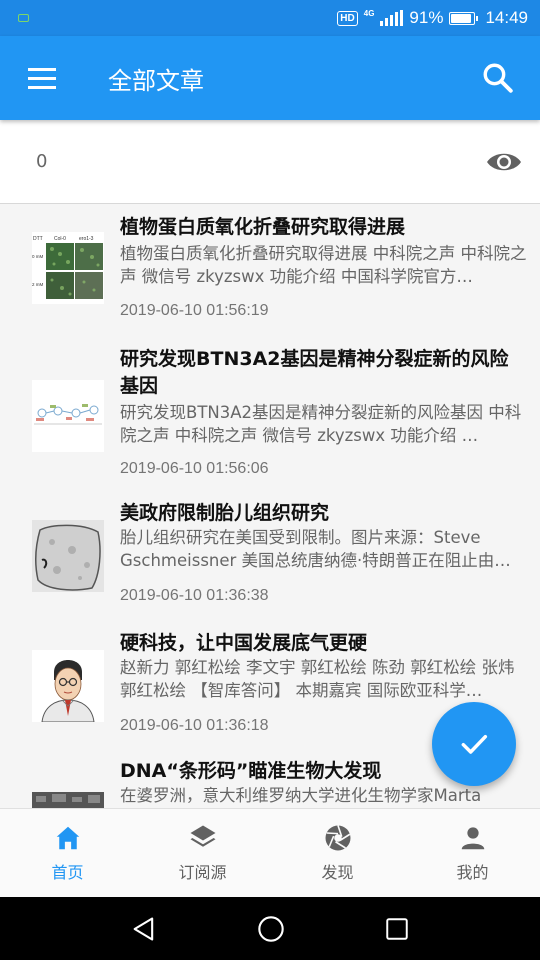 The height and width of the screenshot is (960, 540). I want to click on thumb-label-0mm: 0 mM, so click(38, 256).